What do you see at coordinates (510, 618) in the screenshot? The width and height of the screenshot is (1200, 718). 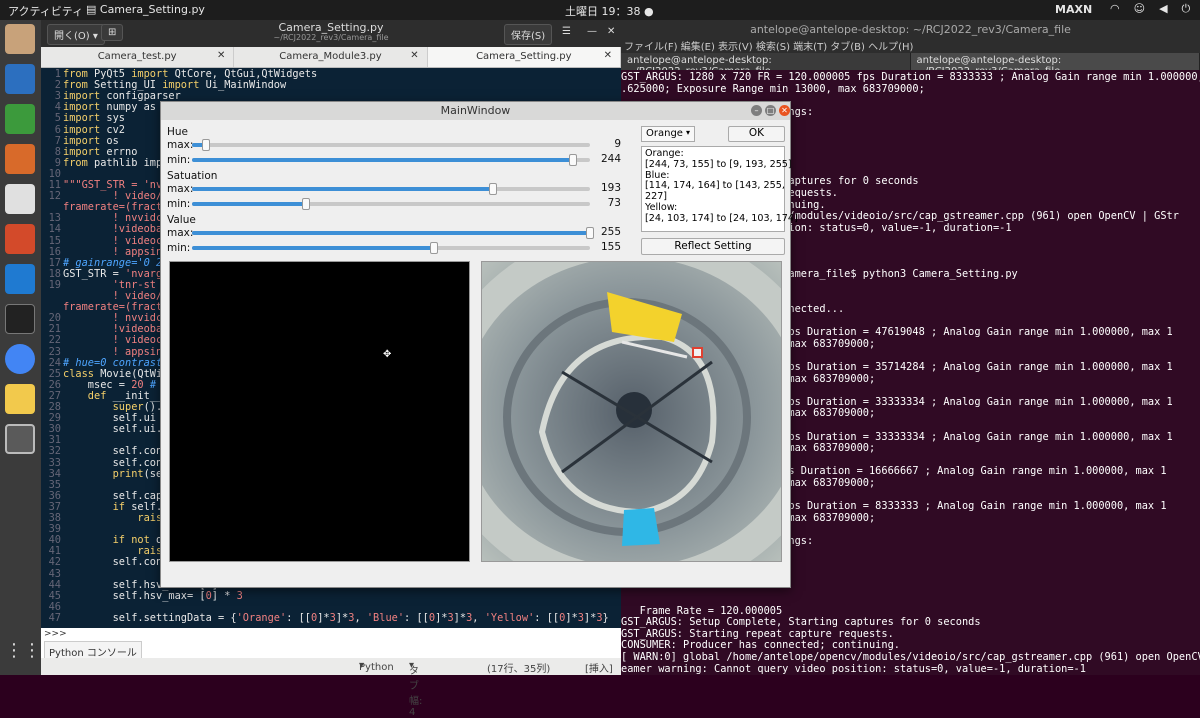 I see `code-token: 'Yellow'` at bounding box center [510, 618].